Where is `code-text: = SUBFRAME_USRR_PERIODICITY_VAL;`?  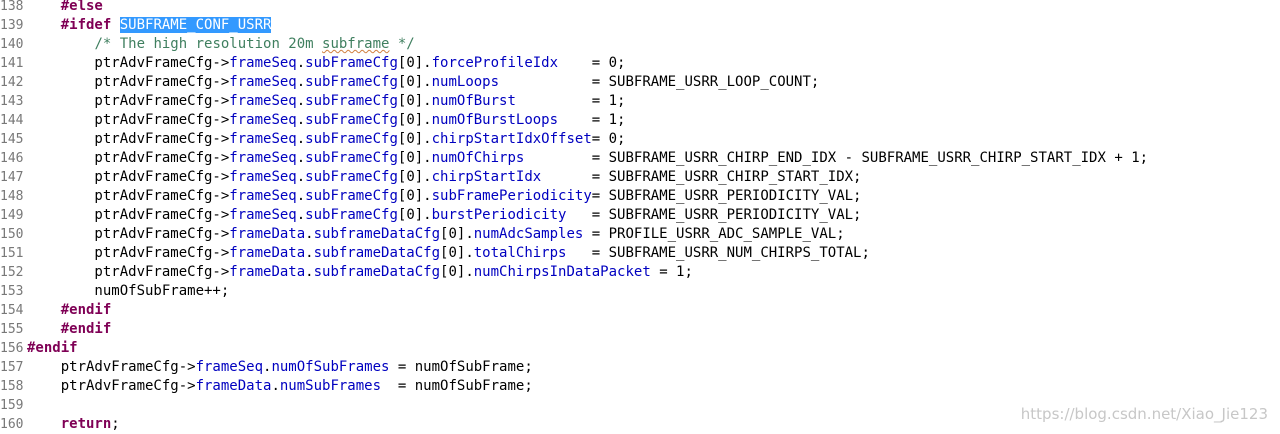
code-text: = SUBFRAME_USRR_PERIODICITY_VAL; is located at coordinates (714, 215).